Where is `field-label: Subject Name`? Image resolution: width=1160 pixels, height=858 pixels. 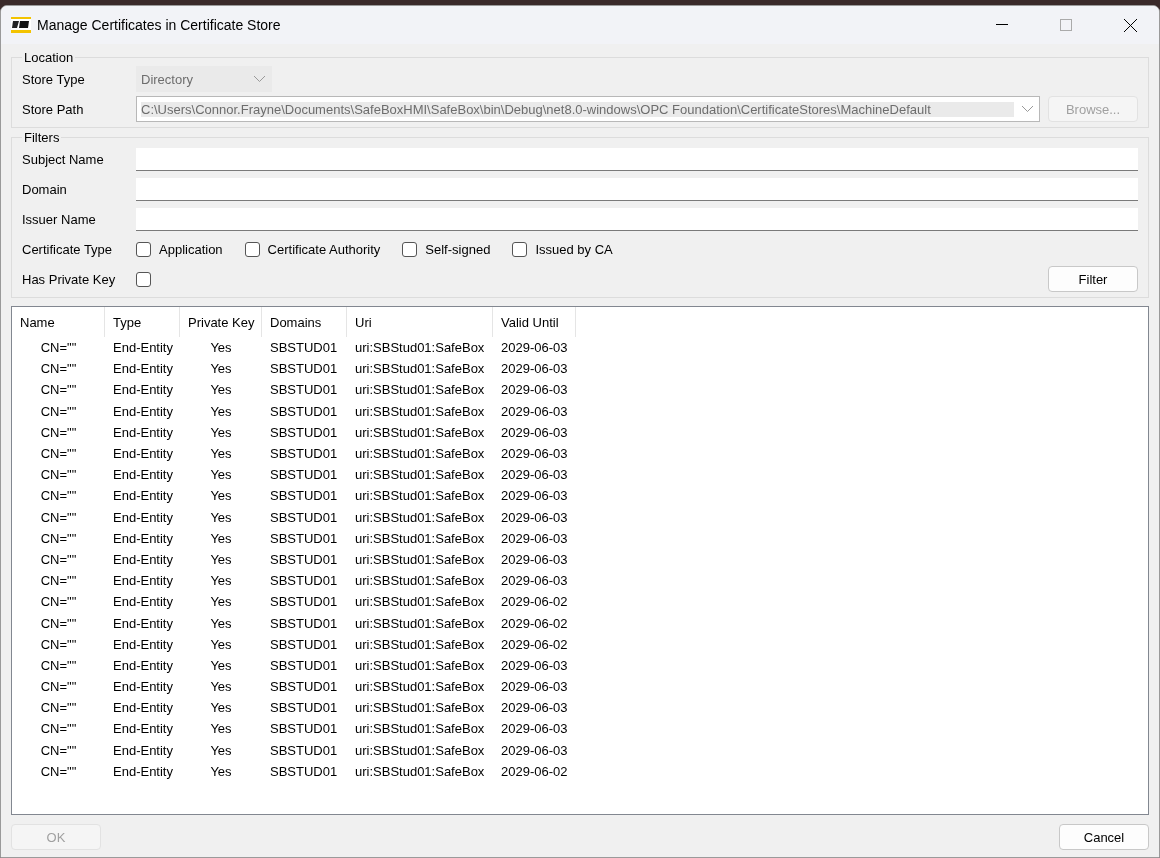
field-label: Subject Name is located at coordinates (63, 159).